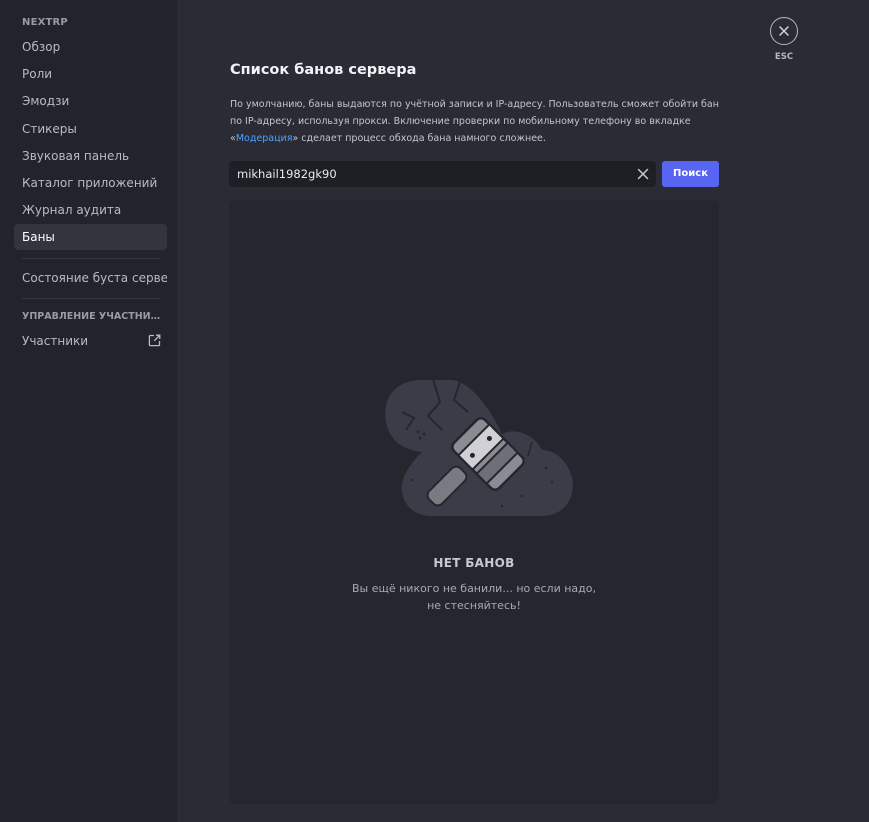 The width and height of the screenshot is (869, 822). I want to click on empty-state-line: Вы ещё никого не банили... но если надо,, so click(473, 588).